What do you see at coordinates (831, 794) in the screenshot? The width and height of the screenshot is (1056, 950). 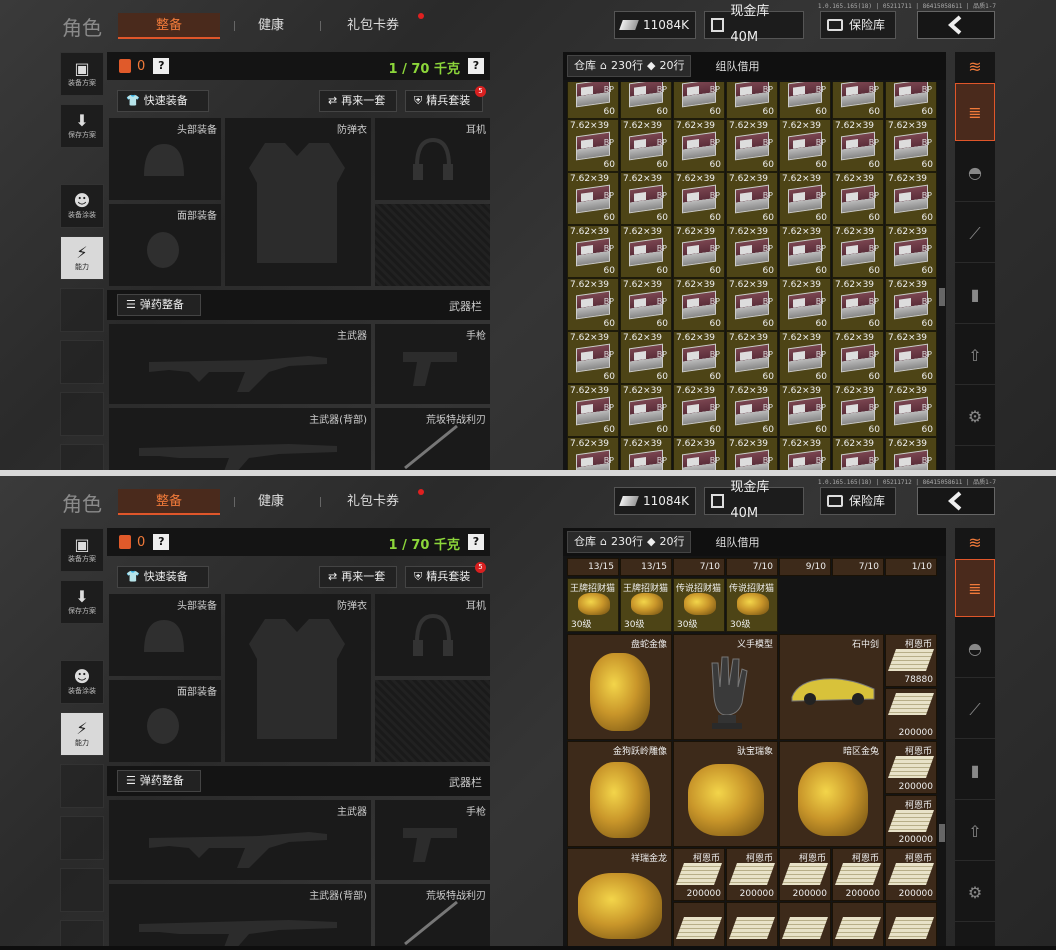 I see `statue-item: 暗区金兔` at bounding box center [831, 794].